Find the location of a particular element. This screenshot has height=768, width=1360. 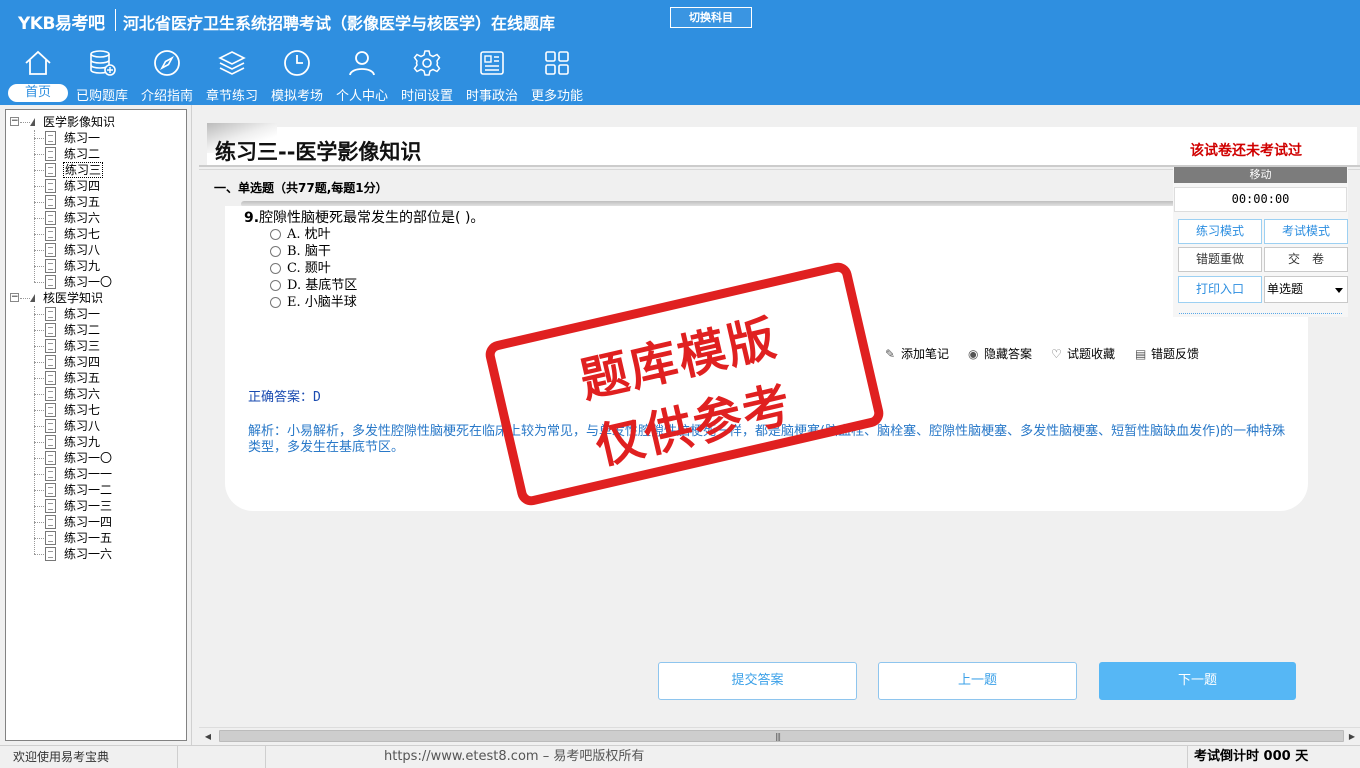

pencil-icon: ✎ is located at coordinates (890, 354).